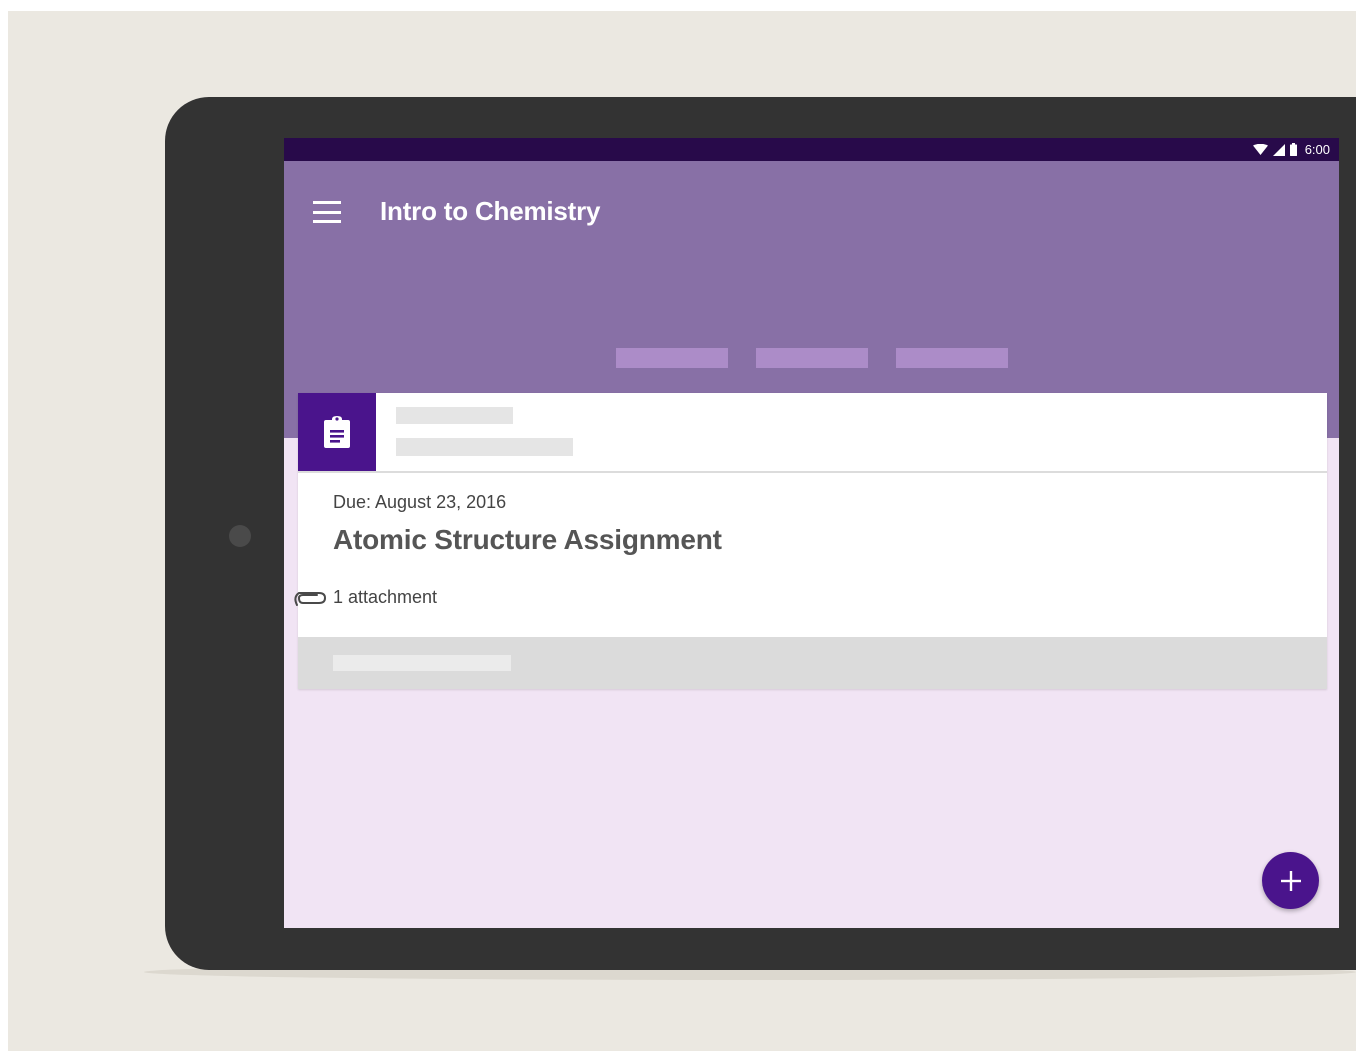 This screenshot has height=1052, width=1356. I want to click on wifi-icon, so click(1260, 149).